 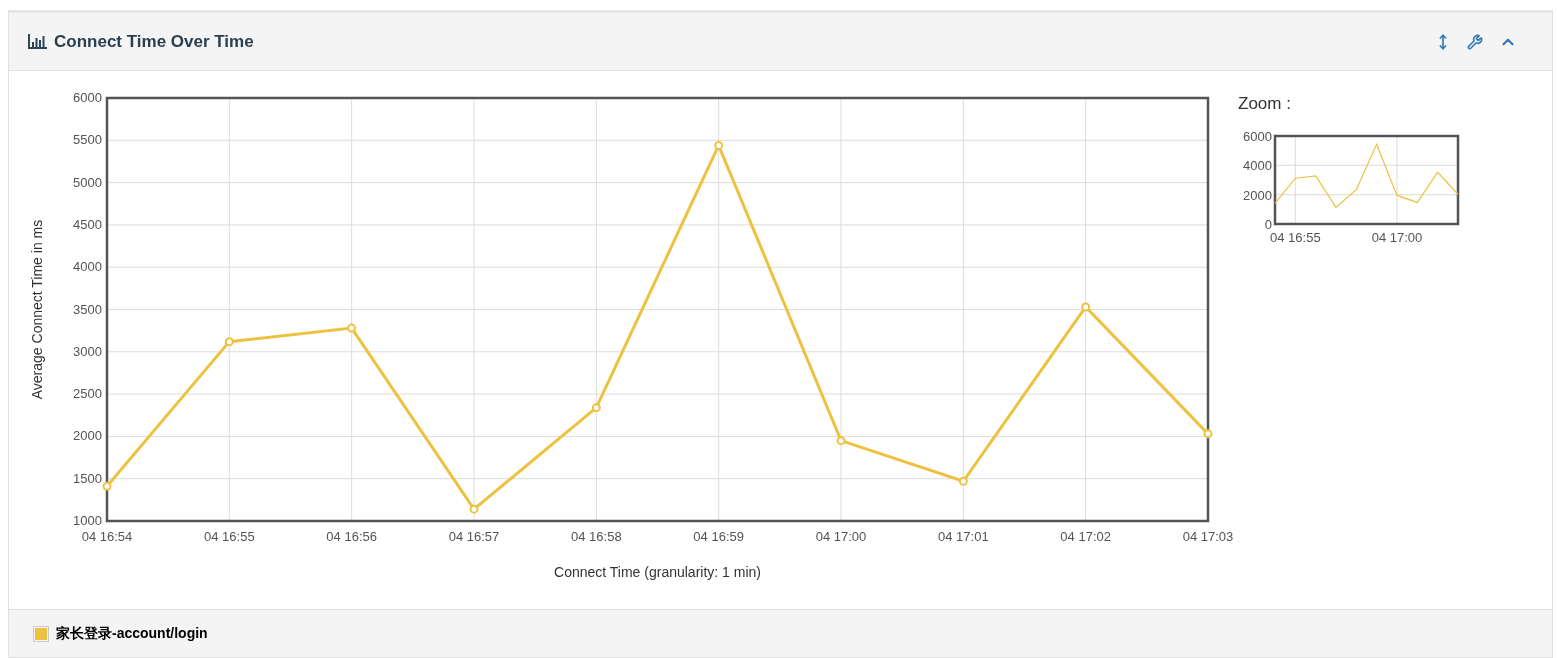 I want to click on zoom-label: Zoom :, so click(x=1265, y=104).